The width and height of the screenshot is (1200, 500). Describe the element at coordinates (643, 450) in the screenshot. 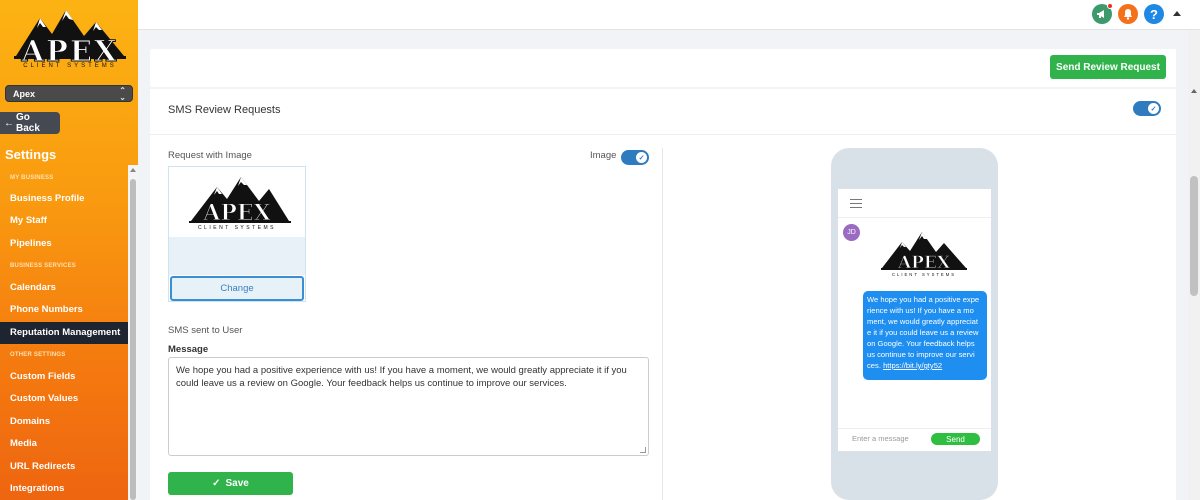

I see `resize-handle-icon` at that location.